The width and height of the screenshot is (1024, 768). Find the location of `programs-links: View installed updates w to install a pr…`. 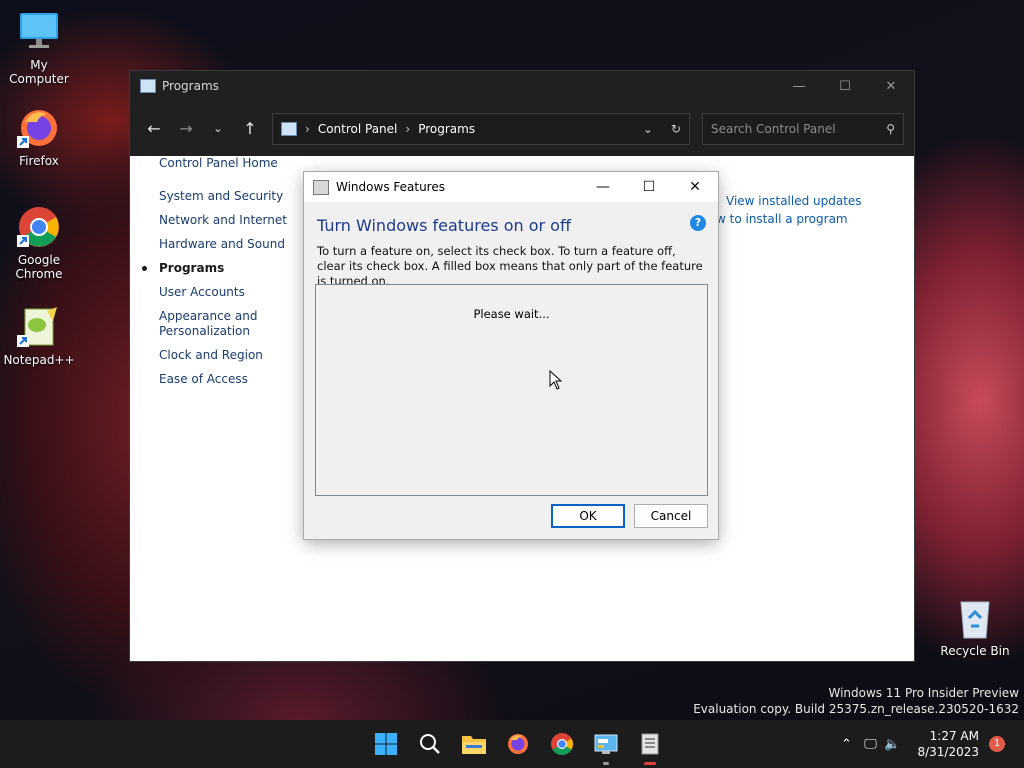

programs-links: View installed updates w to install a pr… is located at coordinates (789, 212).